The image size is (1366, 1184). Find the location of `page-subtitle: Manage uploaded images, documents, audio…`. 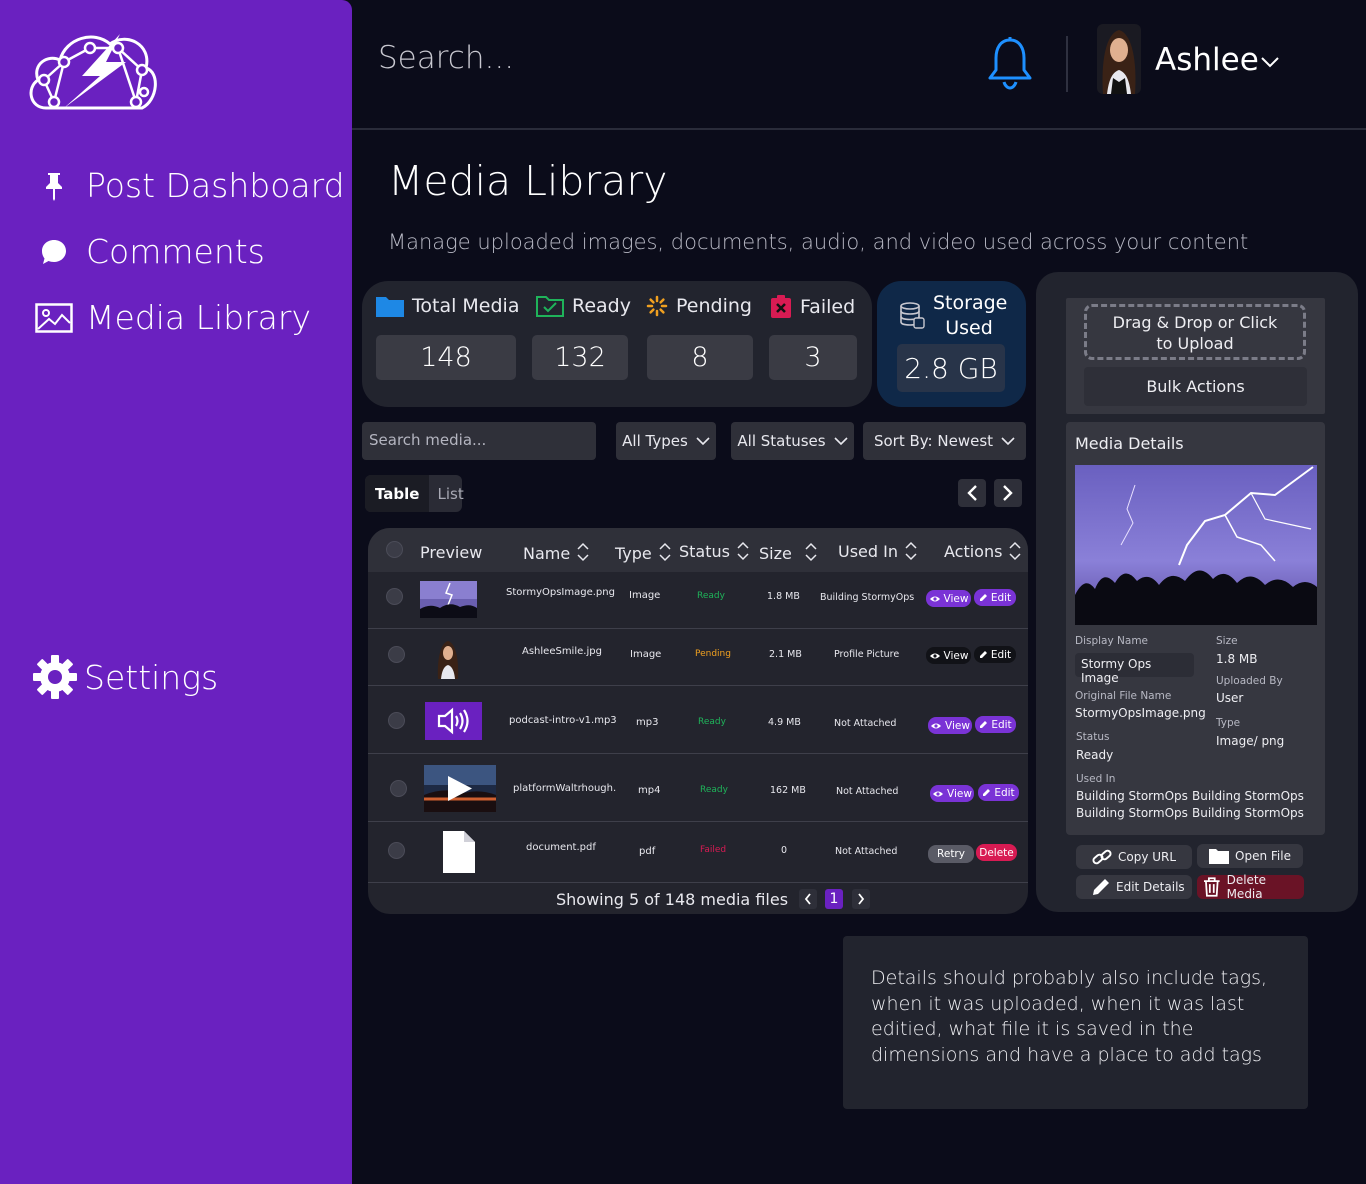

page-subtitle: Manage uploaded images, documents, audio… is located at coordinates (818, 242).